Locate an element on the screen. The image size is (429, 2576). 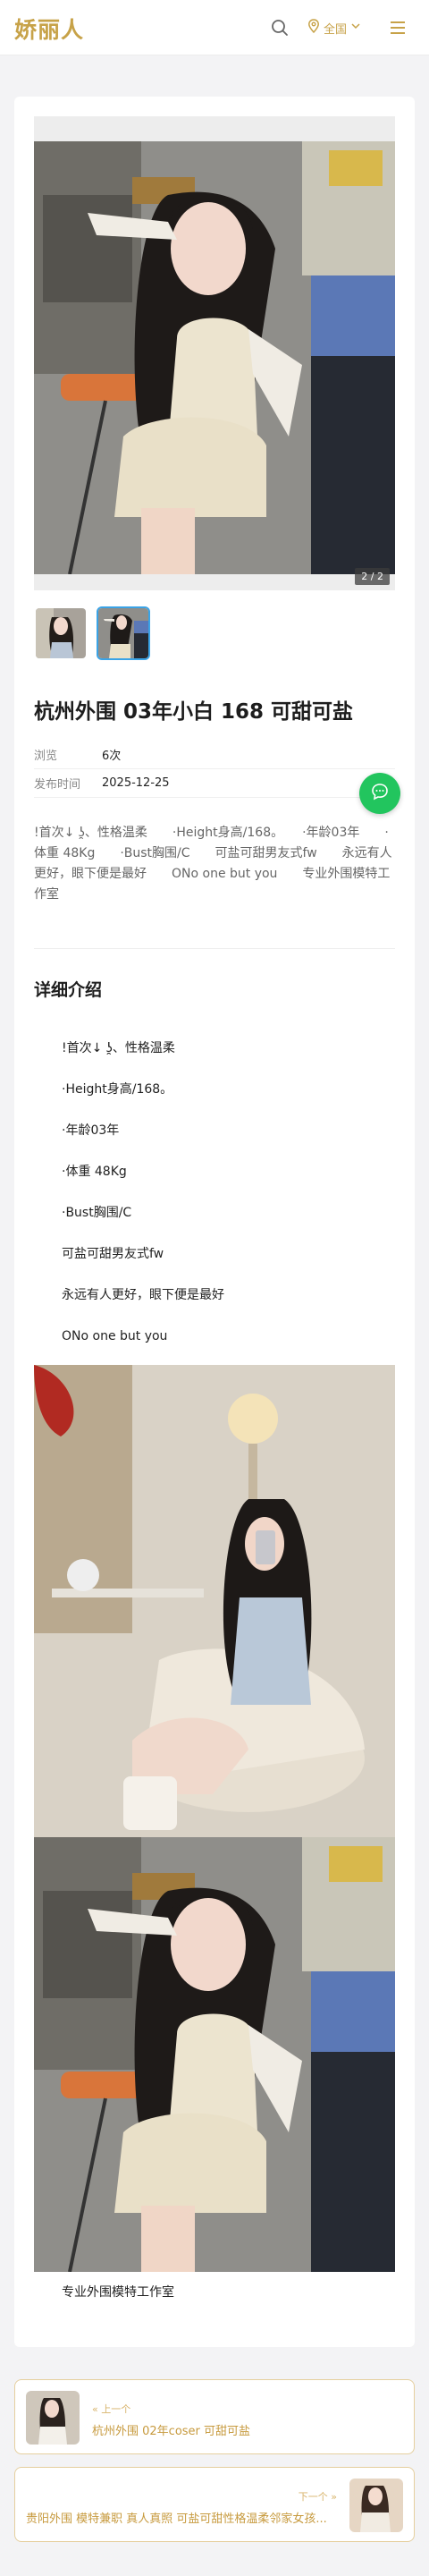
prev-post-thumbnail is located at coordinates (53, 2418).